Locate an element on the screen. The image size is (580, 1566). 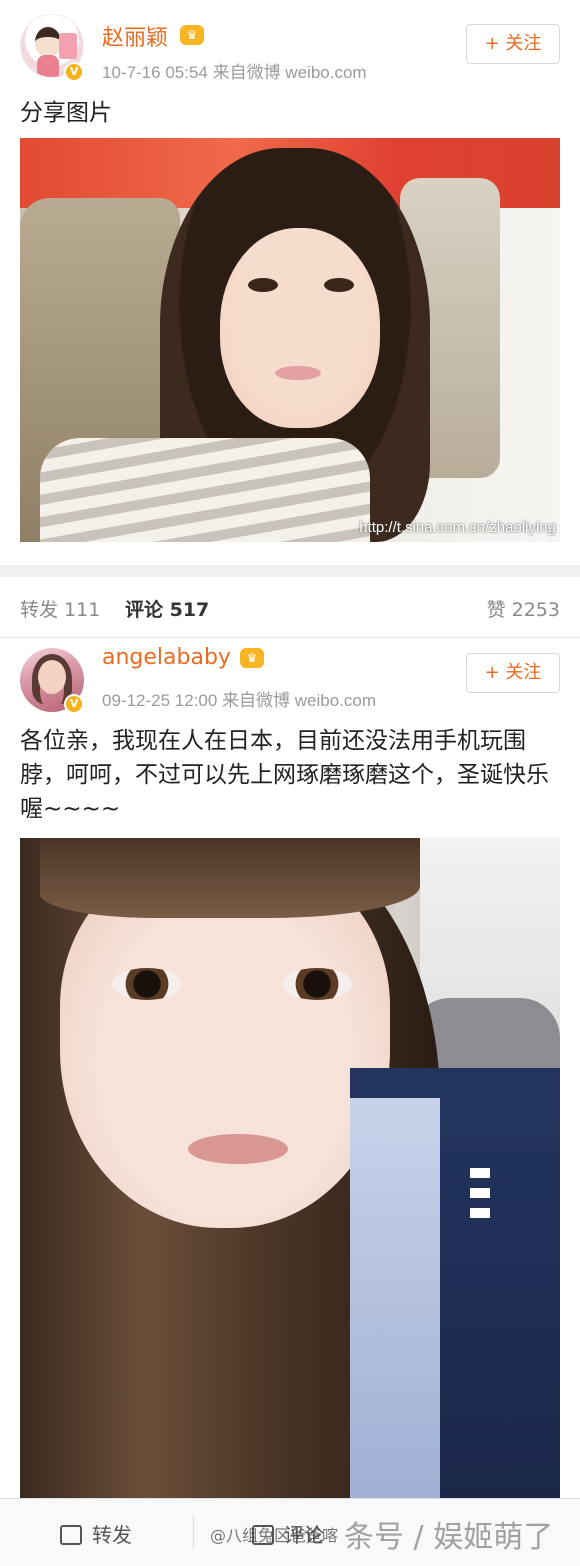
repost-label: 转发 is located at coordinates (112, 1535).